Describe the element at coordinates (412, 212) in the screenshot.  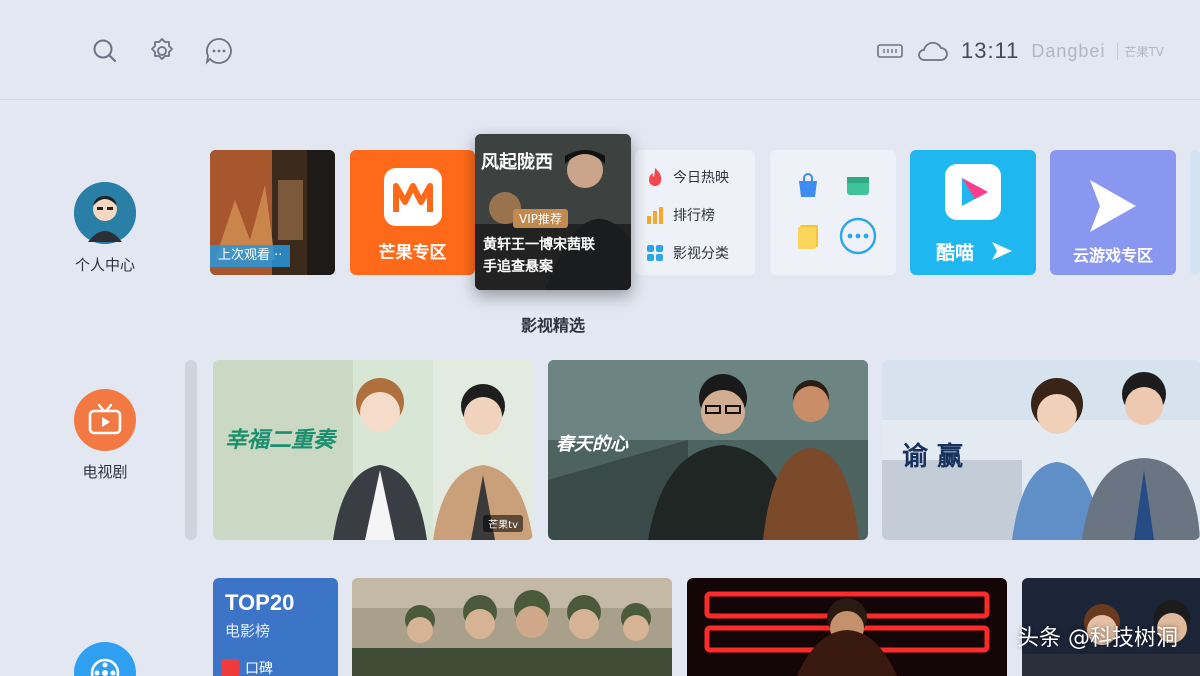
I see `mango-zone-tile: 芒果专区` at that location.